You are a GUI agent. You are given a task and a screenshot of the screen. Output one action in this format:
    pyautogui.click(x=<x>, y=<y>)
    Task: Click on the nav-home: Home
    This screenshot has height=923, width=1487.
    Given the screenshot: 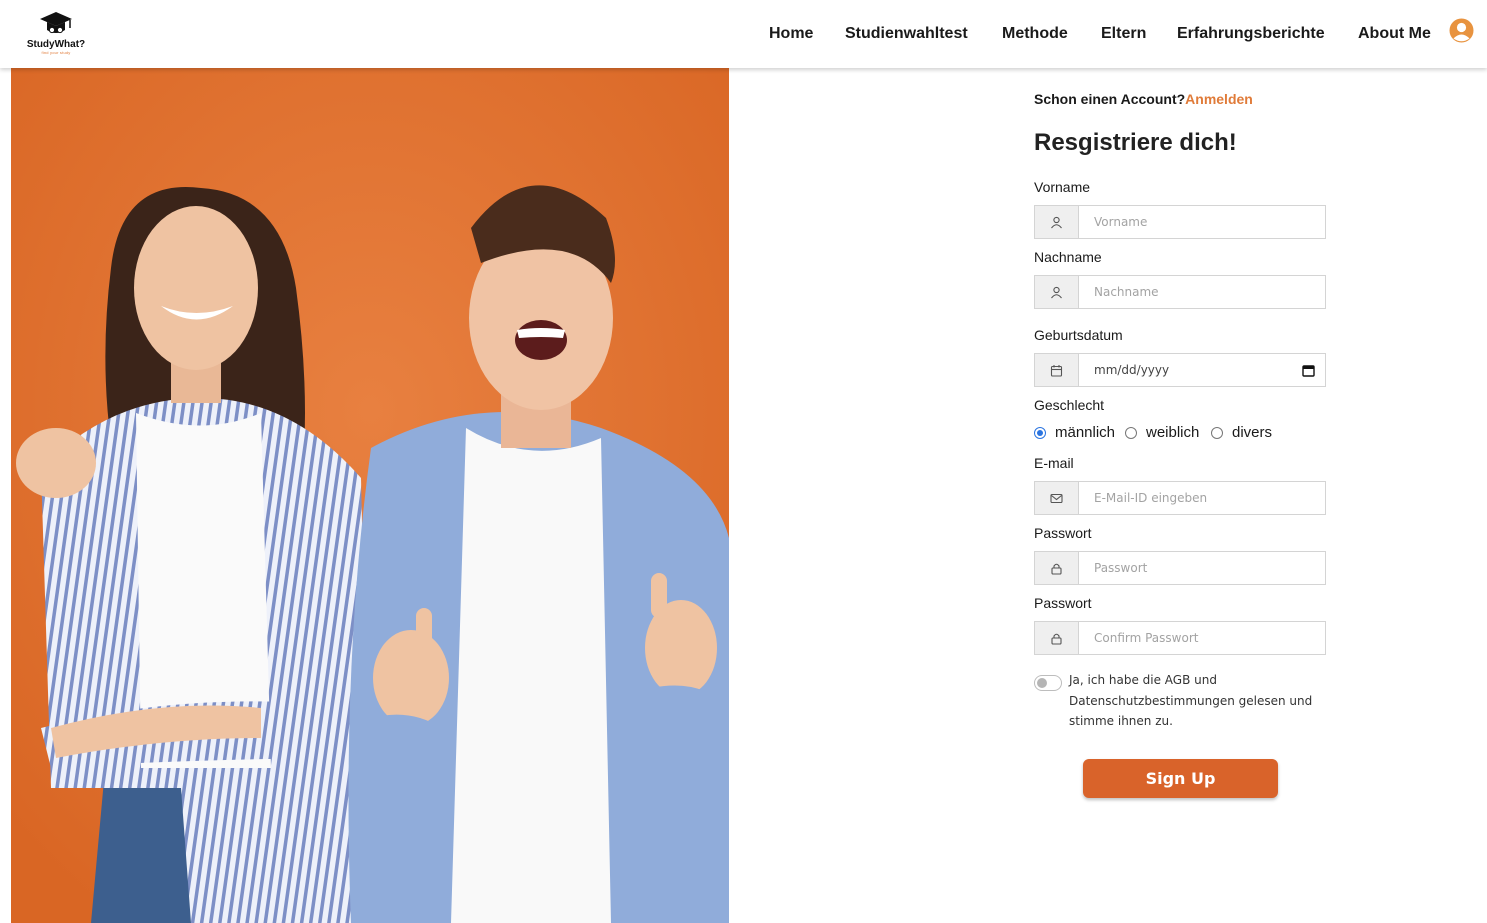 What is the action you would take?
    pyautogui.click(x=791, y=34)
    